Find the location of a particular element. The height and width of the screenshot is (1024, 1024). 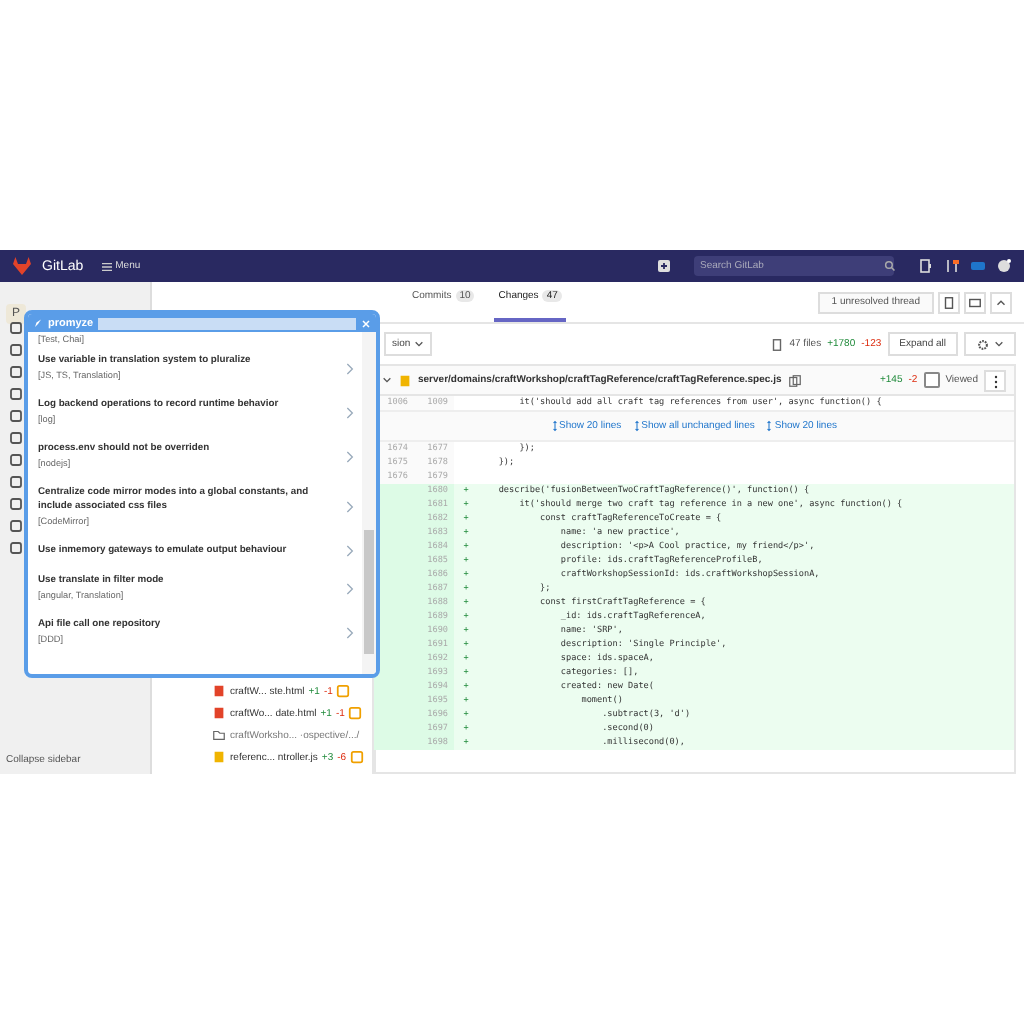

rocket-icon is located at coordinates (38, 323).